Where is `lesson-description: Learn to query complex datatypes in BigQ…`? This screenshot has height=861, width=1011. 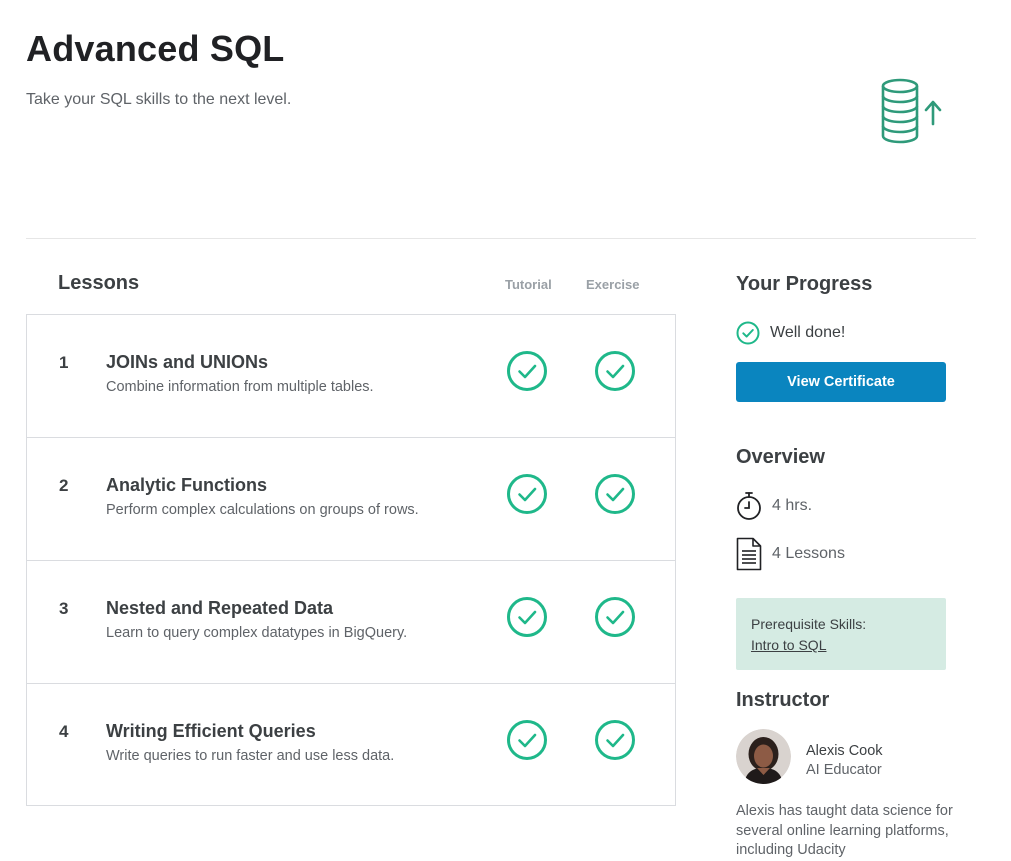
lesson-description: Learn to query complex datatypes in BigQ… is located at coordinates (257, 633).